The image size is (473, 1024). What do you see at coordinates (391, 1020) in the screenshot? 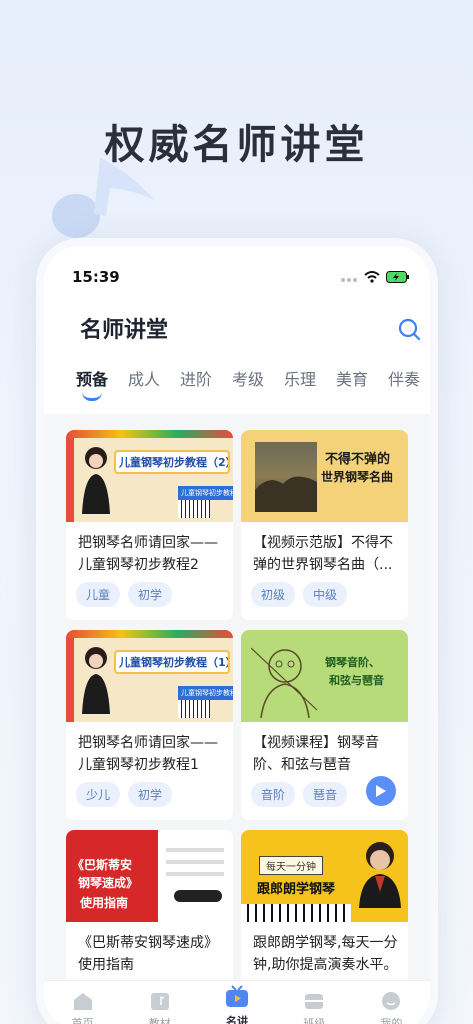
I see `tabbar-label: 我的` at bounding box center [391, 1020].